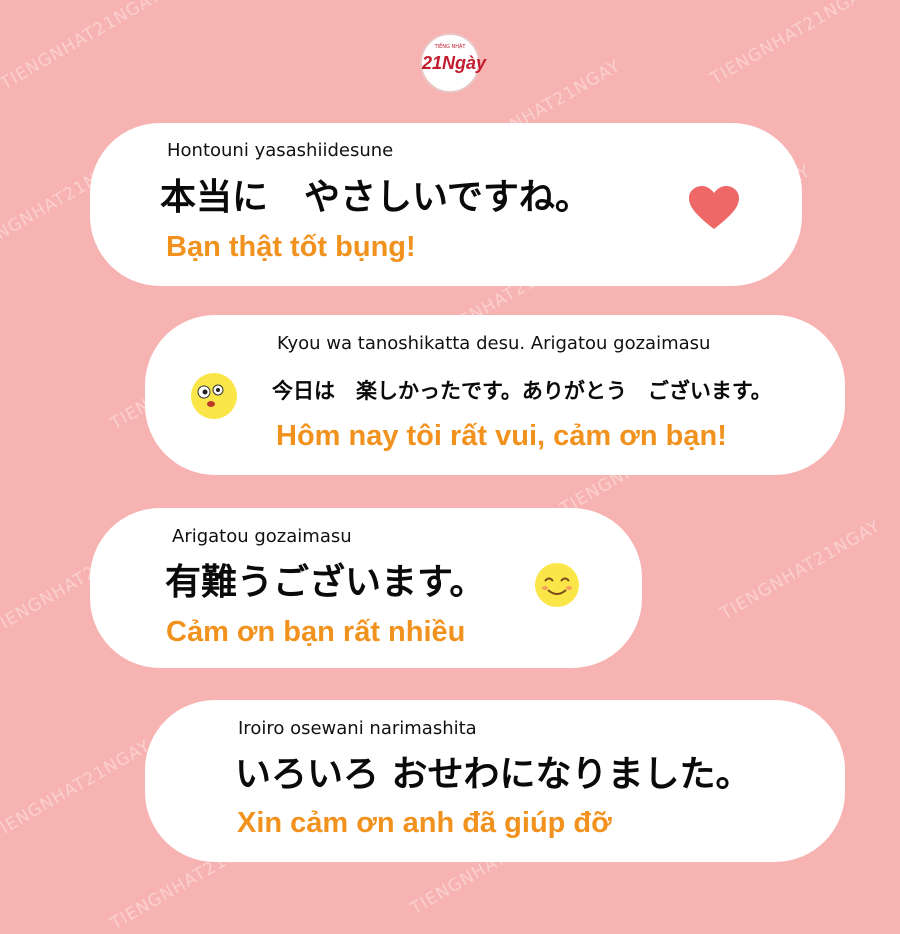 Image resolution: width=900 pixels, height=934 pixels. I want to click on japanese-text: 本当に やさしいですね。, so click(375, 197).